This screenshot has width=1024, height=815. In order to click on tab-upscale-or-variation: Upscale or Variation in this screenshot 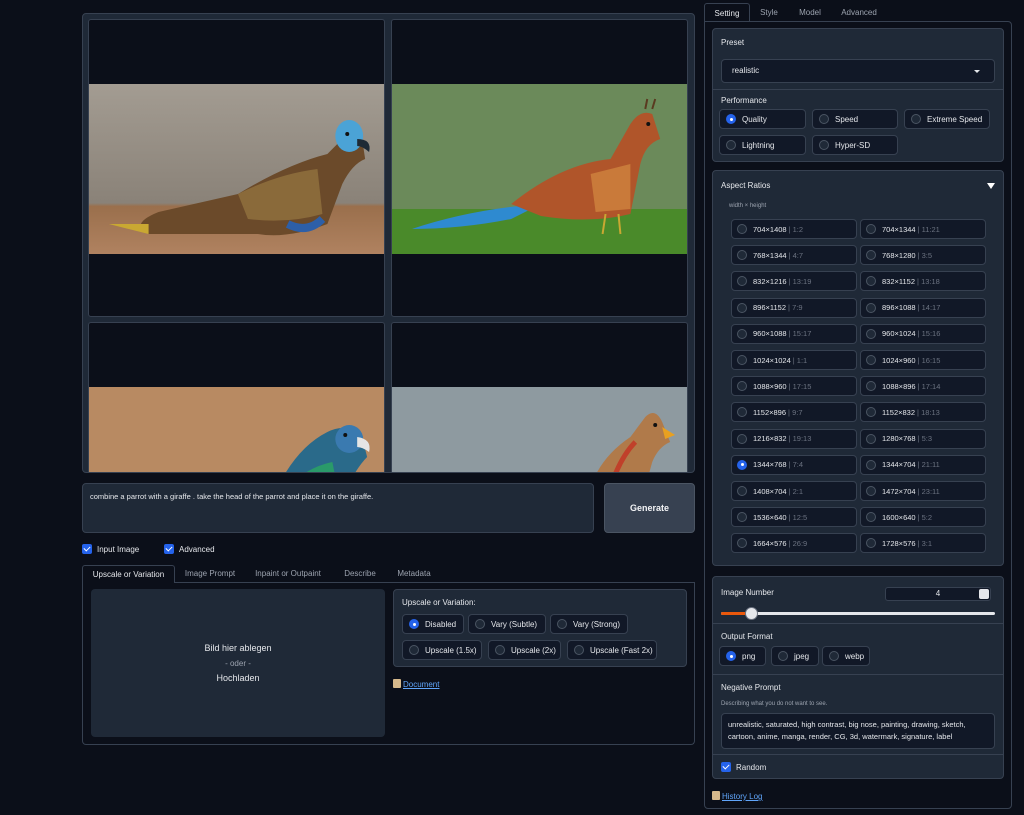, I will do `click(128, 574)`.